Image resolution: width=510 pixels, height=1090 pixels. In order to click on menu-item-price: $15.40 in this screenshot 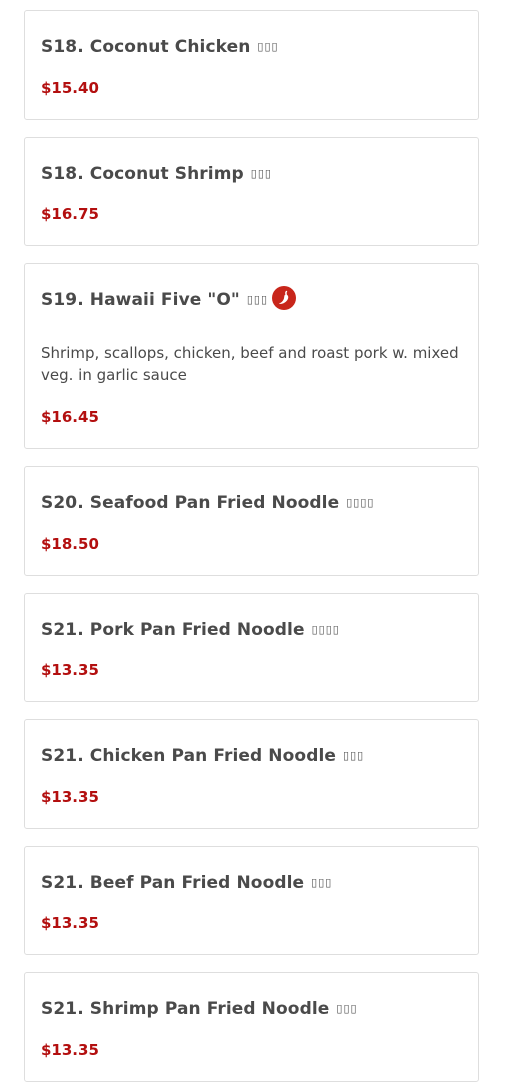, I will do `click(70, 88)`.